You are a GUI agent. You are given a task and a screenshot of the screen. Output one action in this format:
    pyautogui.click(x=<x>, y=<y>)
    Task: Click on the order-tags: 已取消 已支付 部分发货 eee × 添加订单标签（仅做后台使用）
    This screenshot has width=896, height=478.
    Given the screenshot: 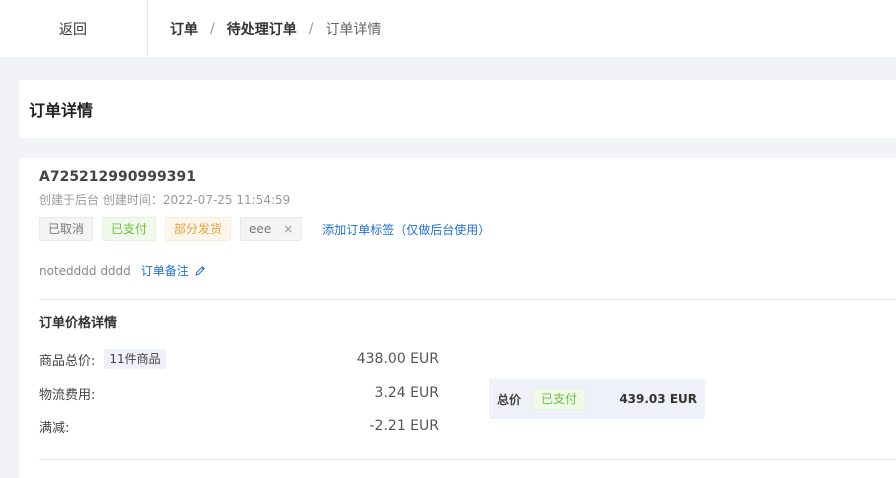 What is the action you would take?
    pyautogui.click(x=264, y=229)
    